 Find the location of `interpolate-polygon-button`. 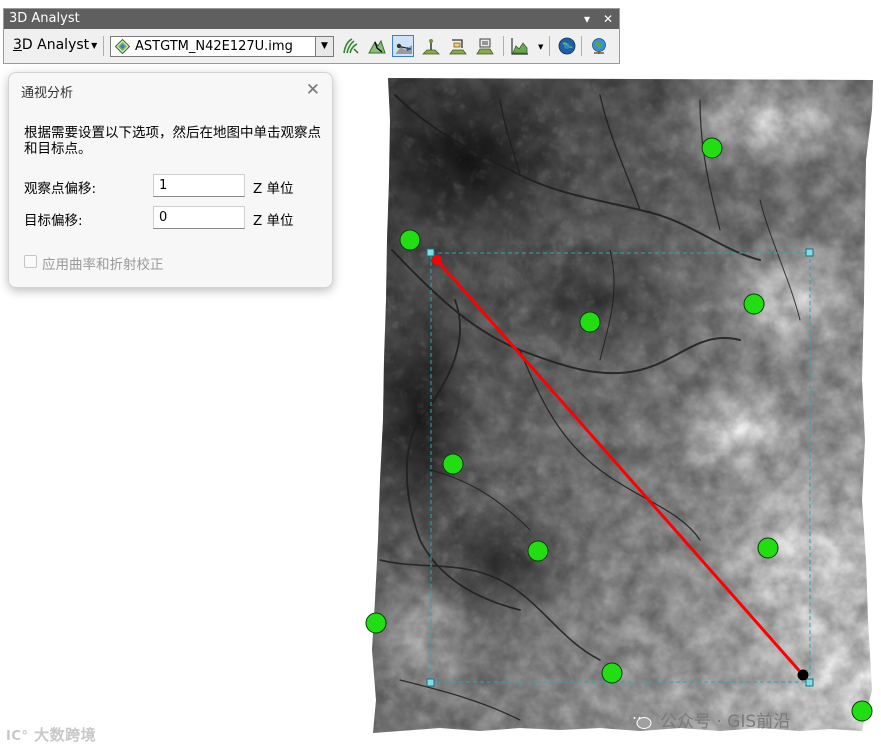

interpolate-polygon-button is located at coordinates (485, 46).